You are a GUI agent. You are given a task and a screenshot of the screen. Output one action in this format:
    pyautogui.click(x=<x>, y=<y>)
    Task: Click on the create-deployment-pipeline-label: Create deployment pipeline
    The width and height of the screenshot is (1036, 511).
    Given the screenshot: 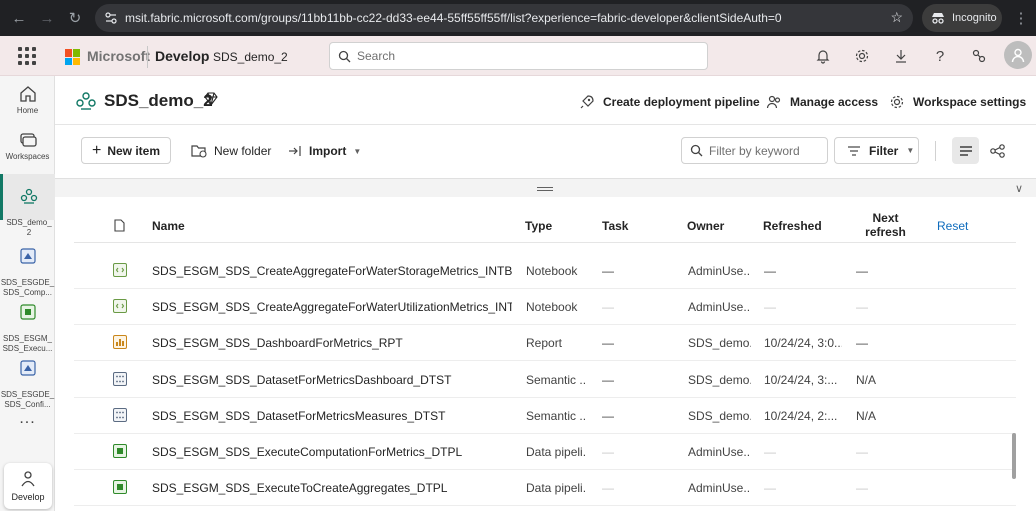 What is the action you would take?
    pyautogui.click(x=681, y=102)
    